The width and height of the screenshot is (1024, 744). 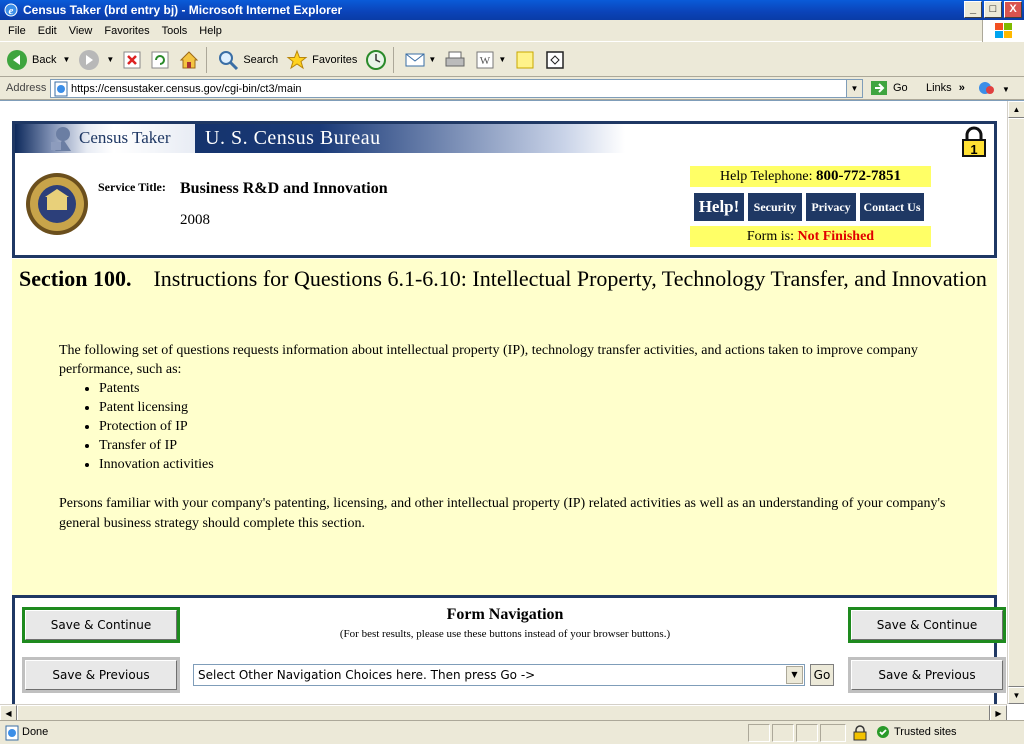 What do you see at coordinates (81, 31) in the screenshot?
I see `menu-view: View` at bounding box center [81, 31].